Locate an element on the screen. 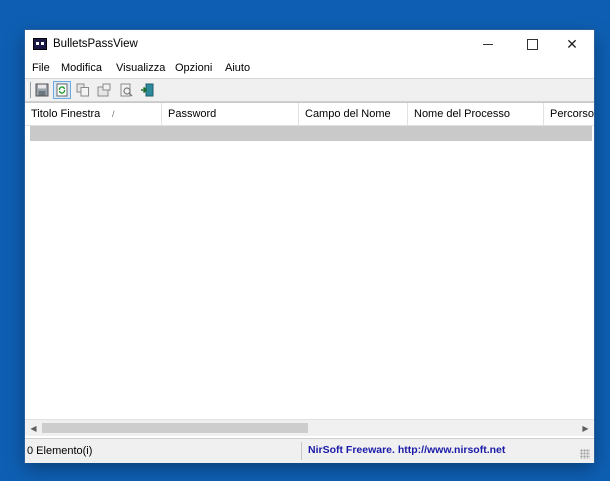 This screenshot has width=610, height=481. toolbar is located at coordinates (309, 90).